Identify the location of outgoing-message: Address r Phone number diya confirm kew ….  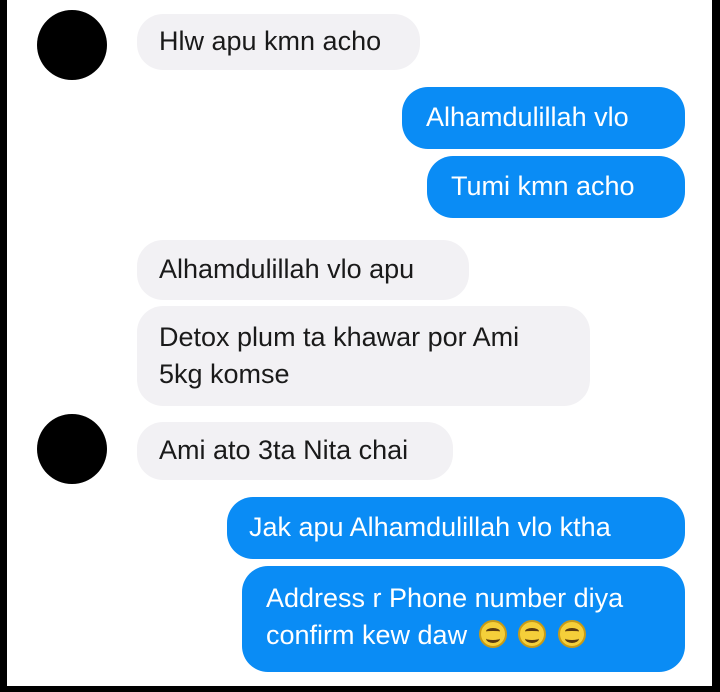
(463, 619).